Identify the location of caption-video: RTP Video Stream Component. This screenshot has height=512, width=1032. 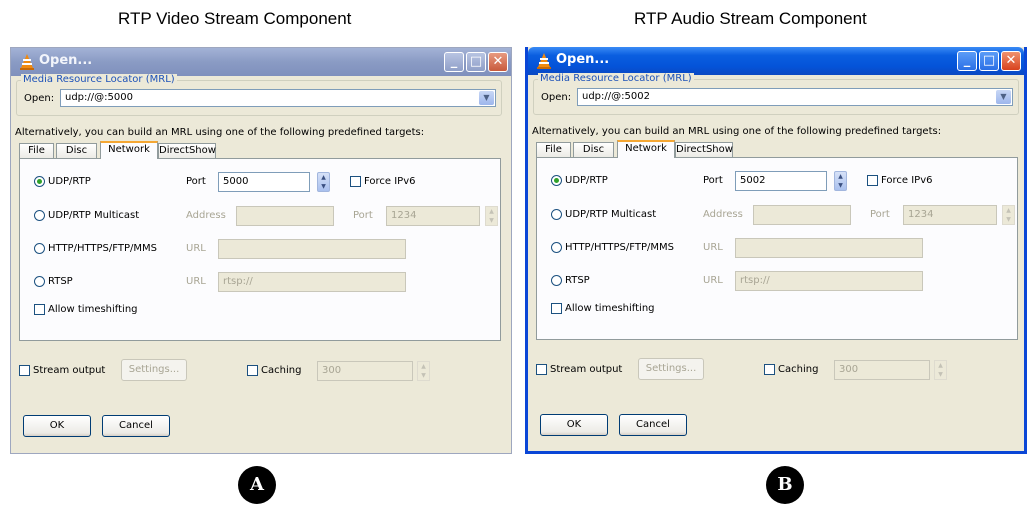
(235, 18).